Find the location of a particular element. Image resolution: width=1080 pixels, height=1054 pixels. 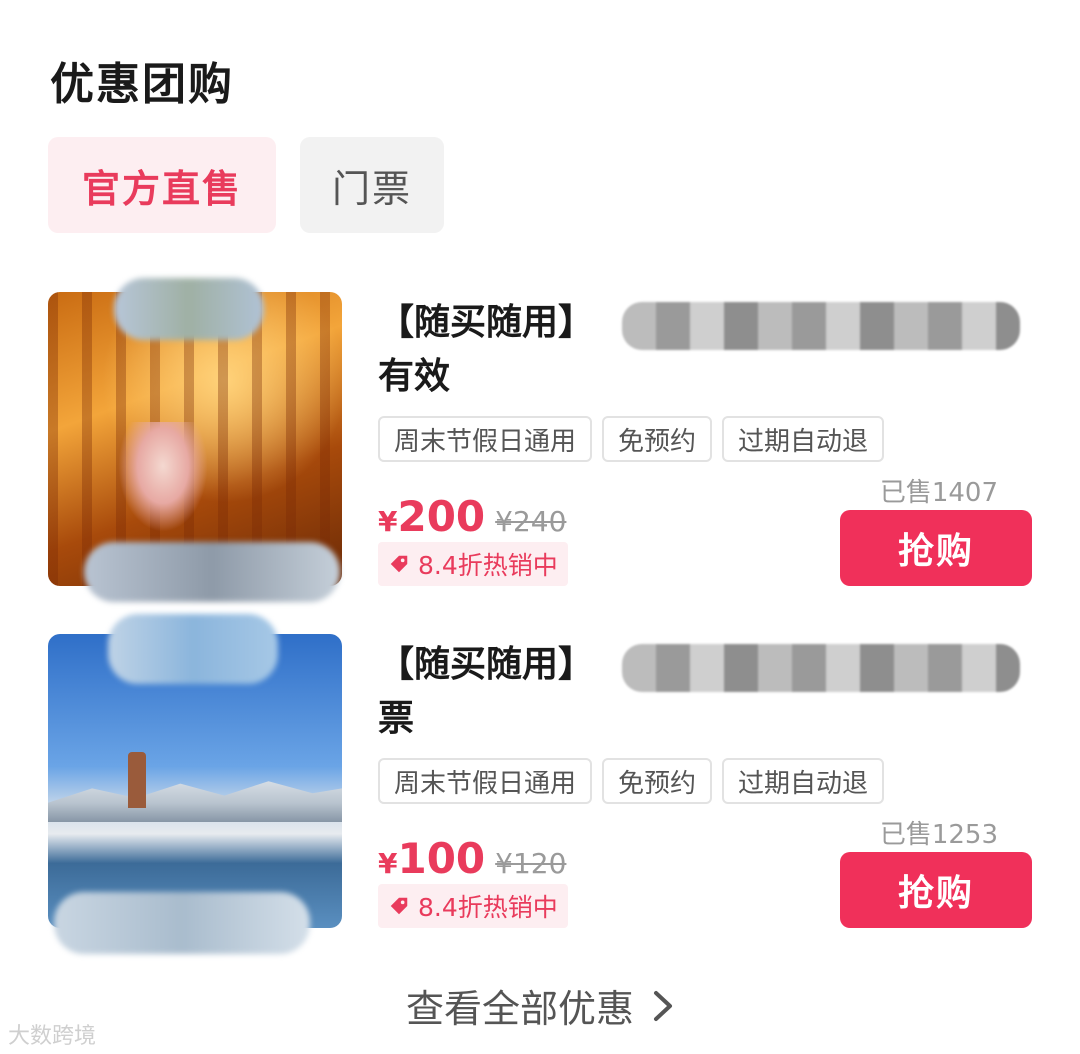

watermark-text: 大数跨境 is located at coordinates (52, 1036).